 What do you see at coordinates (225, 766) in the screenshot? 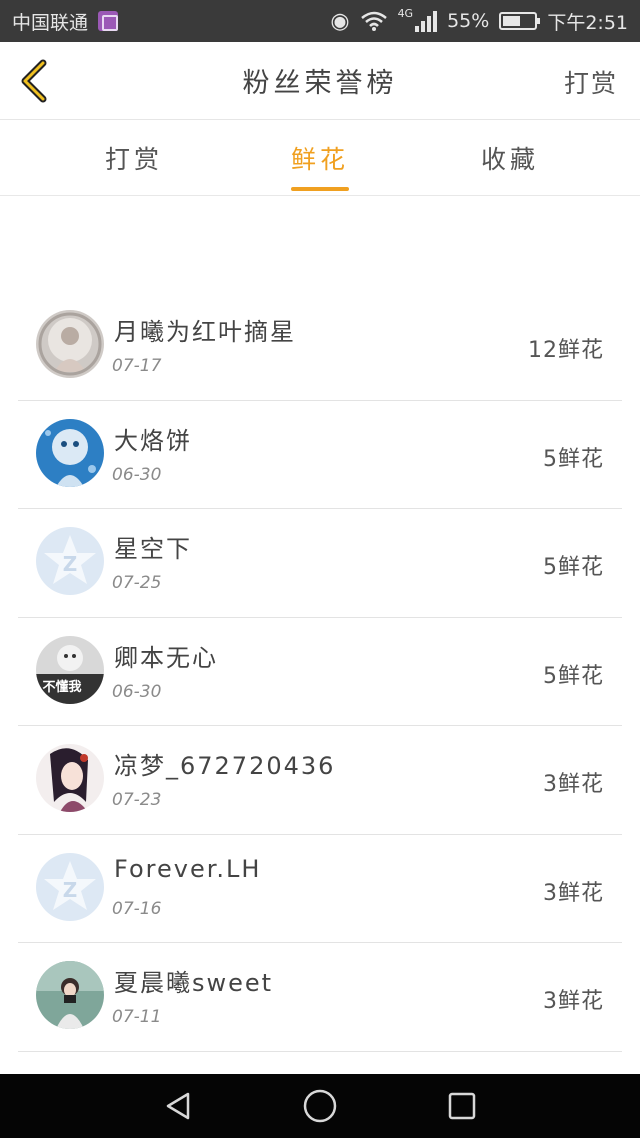
I see `fan-name: 凉梦_672720436` at bounding box center [225, 766].